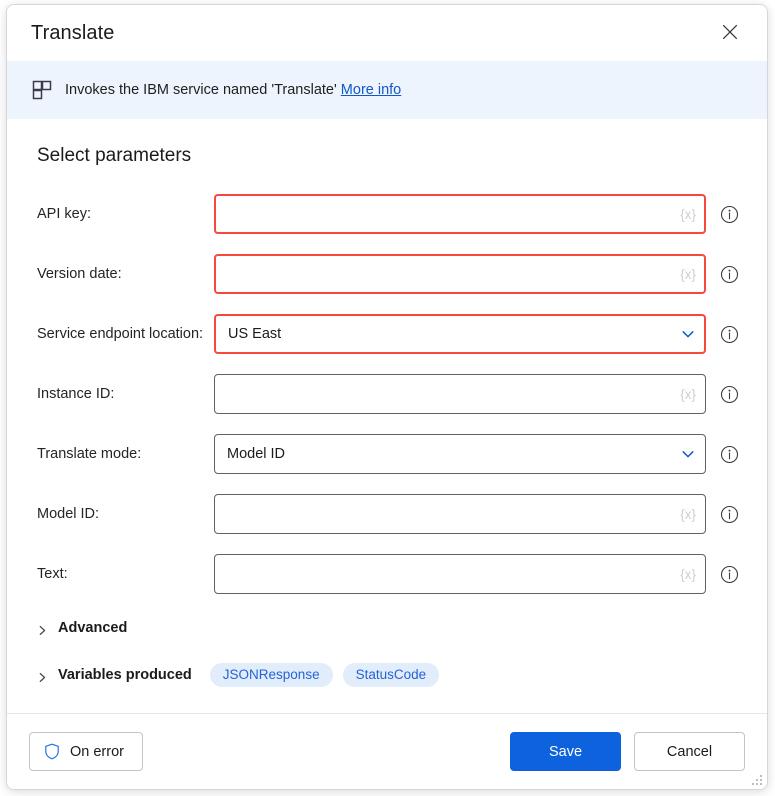 The width and height of the screenshot is (775, 796). I want to click on instance-id-input, so click(460, 394).